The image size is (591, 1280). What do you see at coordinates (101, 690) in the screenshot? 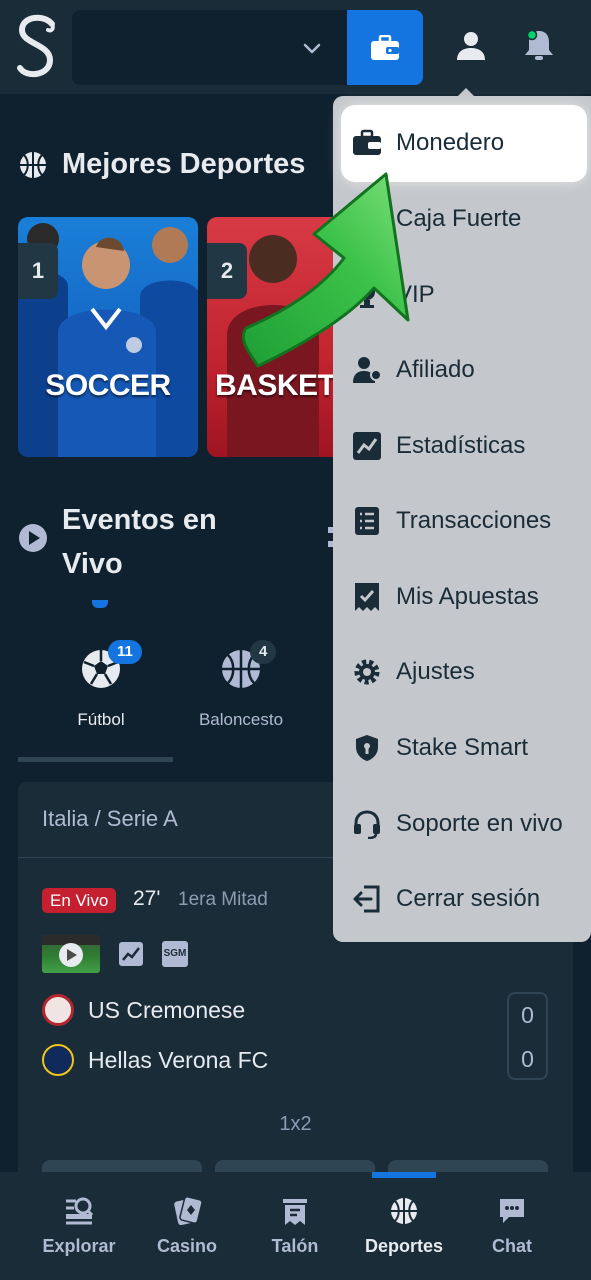
I see `tab-futbol: 11 Fútbol` at bounding box center [101, 690].